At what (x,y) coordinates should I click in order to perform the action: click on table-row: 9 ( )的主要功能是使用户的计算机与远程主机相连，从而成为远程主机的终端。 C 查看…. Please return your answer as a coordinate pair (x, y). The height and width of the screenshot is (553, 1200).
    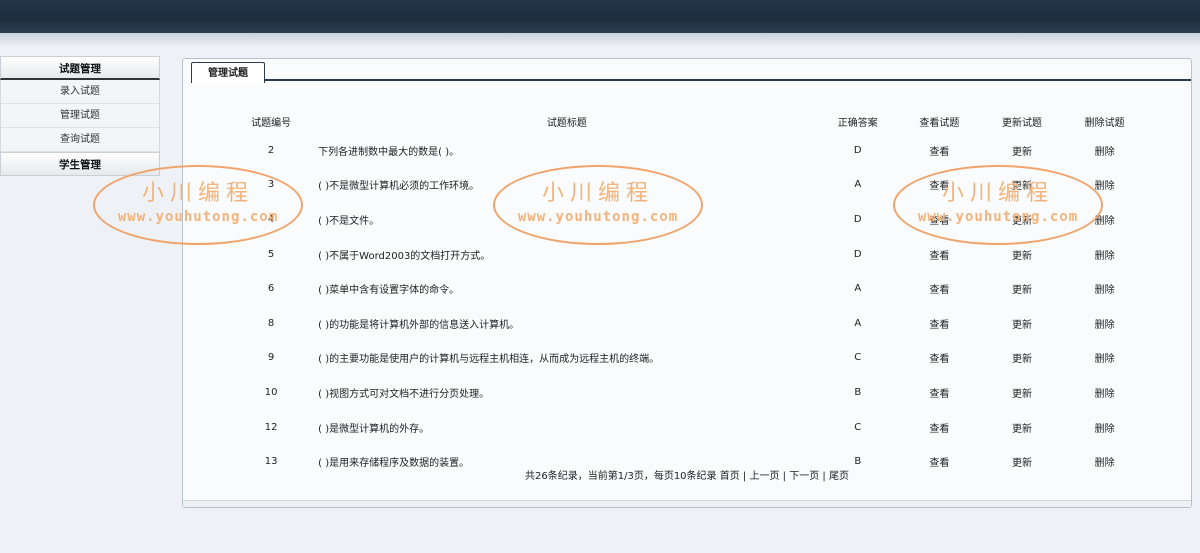
    Looking at the image, I should click on (686, 358).